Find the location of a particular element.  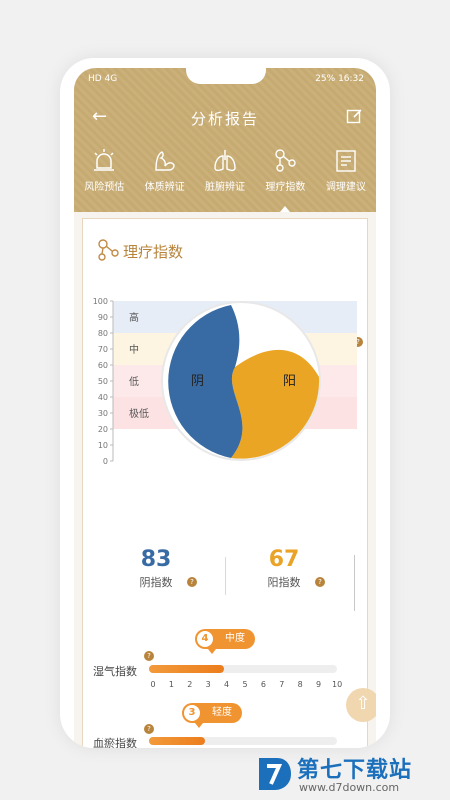

damp-level-num: 4 is located at coordinates (205, 639).